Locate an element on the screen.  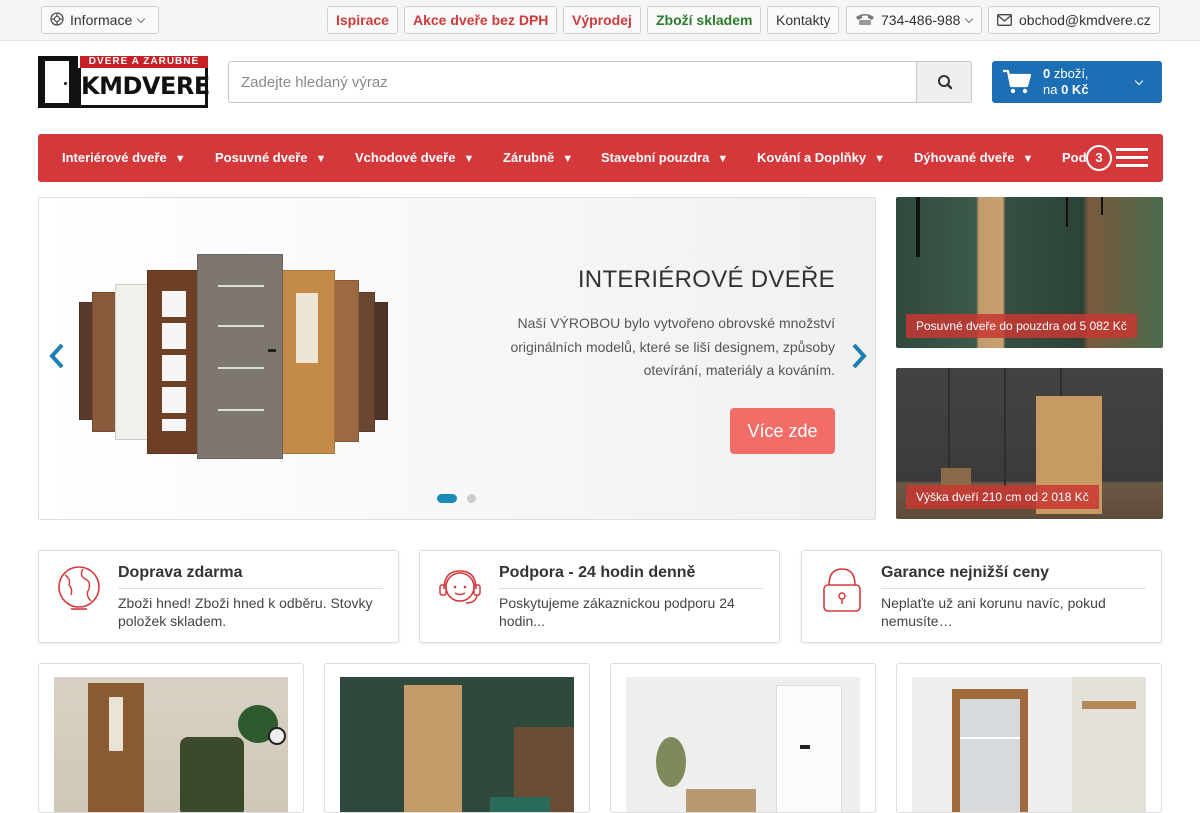
slider-next-arrow-icon is located at coordinates (859, 356).